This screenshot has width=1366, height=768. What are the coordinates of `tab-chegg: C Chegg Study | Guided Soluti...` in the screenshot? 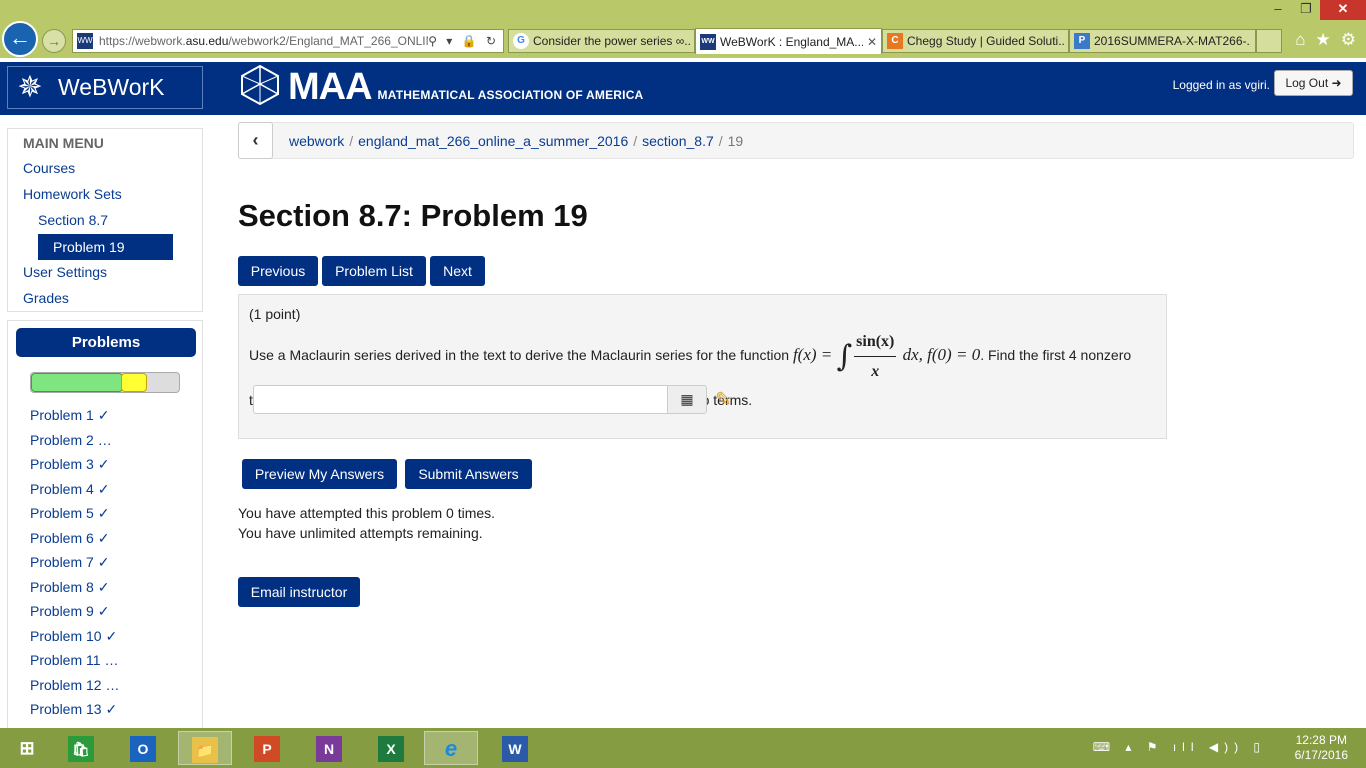 It's located at (975, 41).